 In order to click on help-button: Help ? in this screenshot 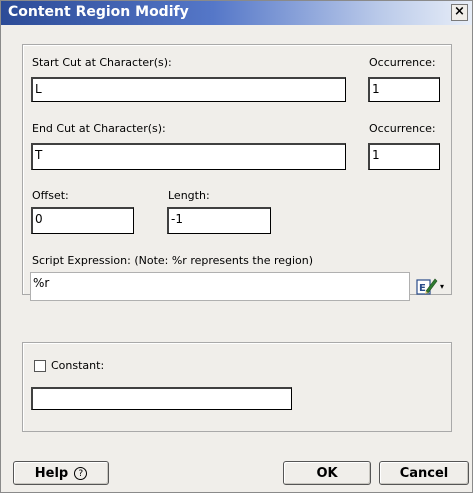, I will do `click(61, 473)`.